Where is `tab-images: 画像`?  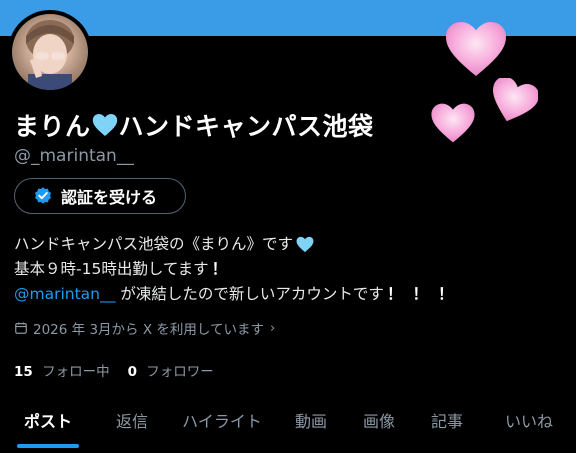
tab-images: 画像 is located at coordinates (379, 420).